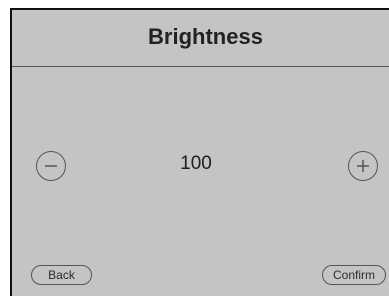 The width and height of the screenshot is (389, 296). What do you see at coordinates (354, 275) in the screenshot?
I see `confirm-button: Confirm` at bounding box center [354, 275].